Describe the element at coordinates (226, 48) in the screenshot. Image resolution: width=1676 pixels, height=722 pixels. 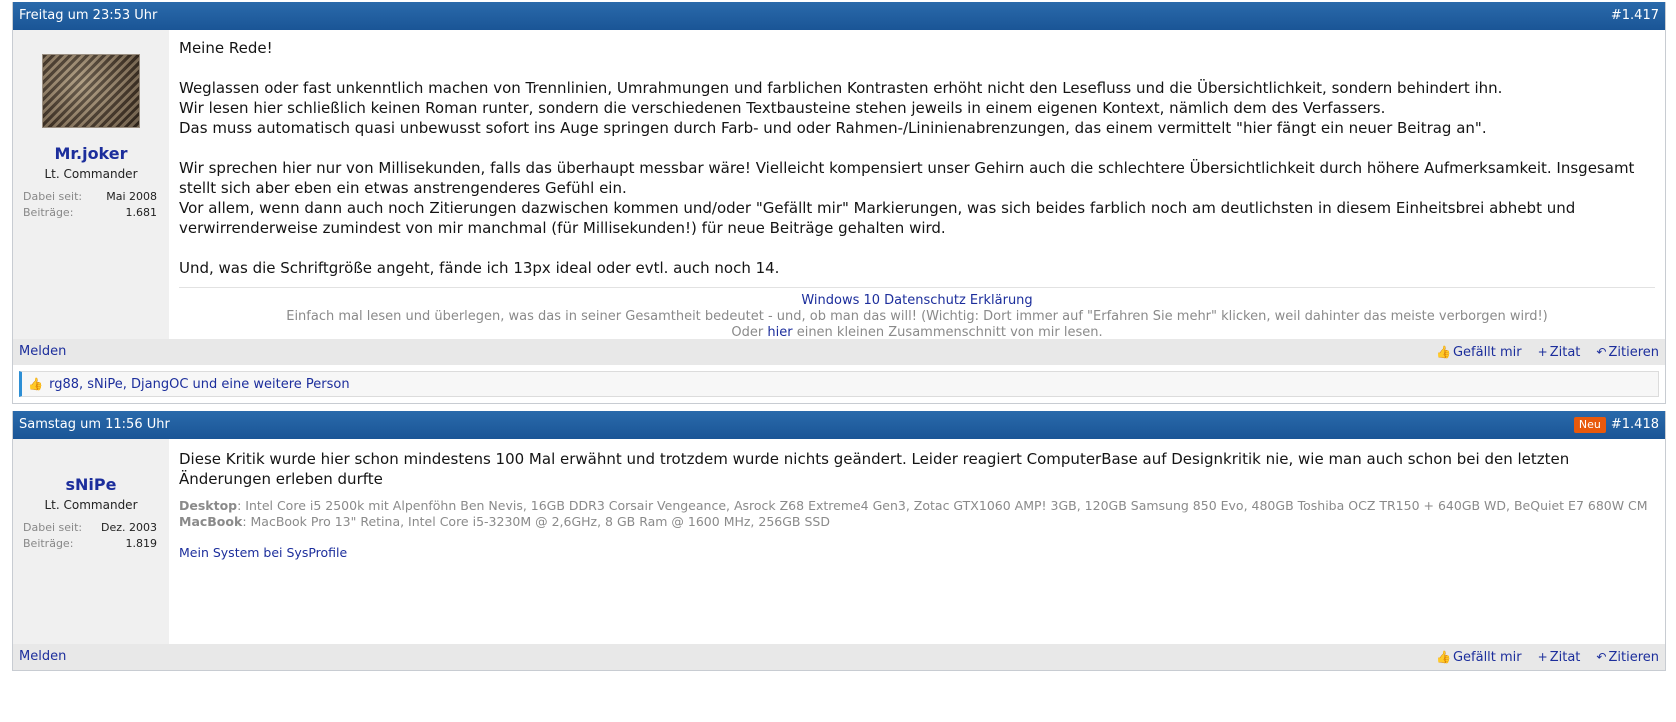
I see `post-text: Meine Rede!` at that location.